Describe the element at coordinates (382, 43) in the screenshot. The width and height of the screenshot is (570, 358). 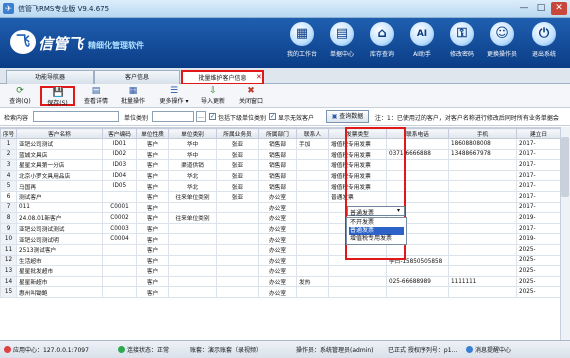
I see `nav-inventory-button: ⌂ 库存查询` at that location.